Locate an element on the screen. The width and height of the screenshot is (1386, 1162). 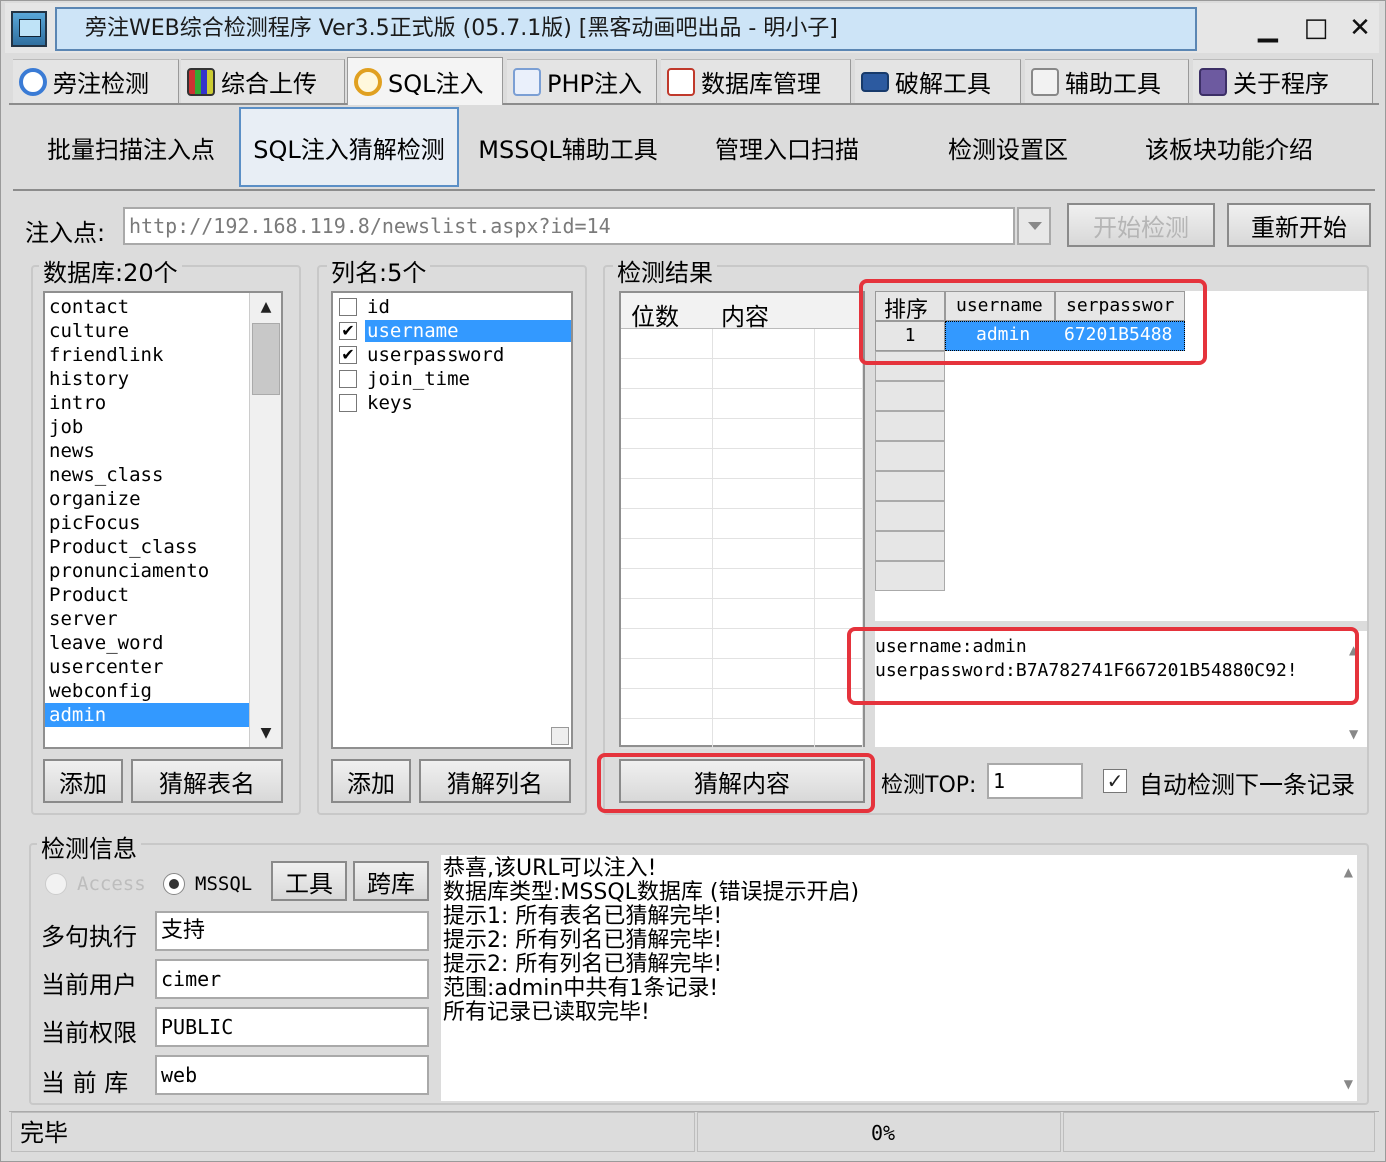
cross-db-button: 跨库 is located at coordinates (391, 881).